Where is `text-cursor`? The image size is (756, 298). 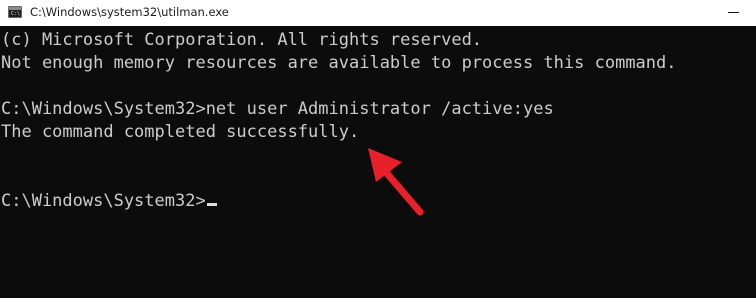 text-cursor is located at coordinates (211, 204).